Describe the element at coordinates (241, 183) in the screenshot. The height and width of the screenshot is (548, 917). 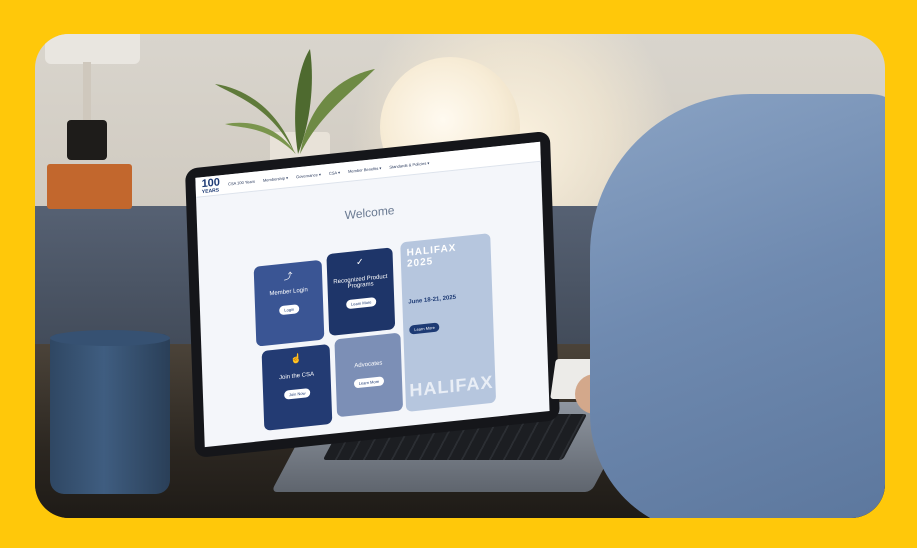
I see `nav-item: CSA 100 Years` at that location.